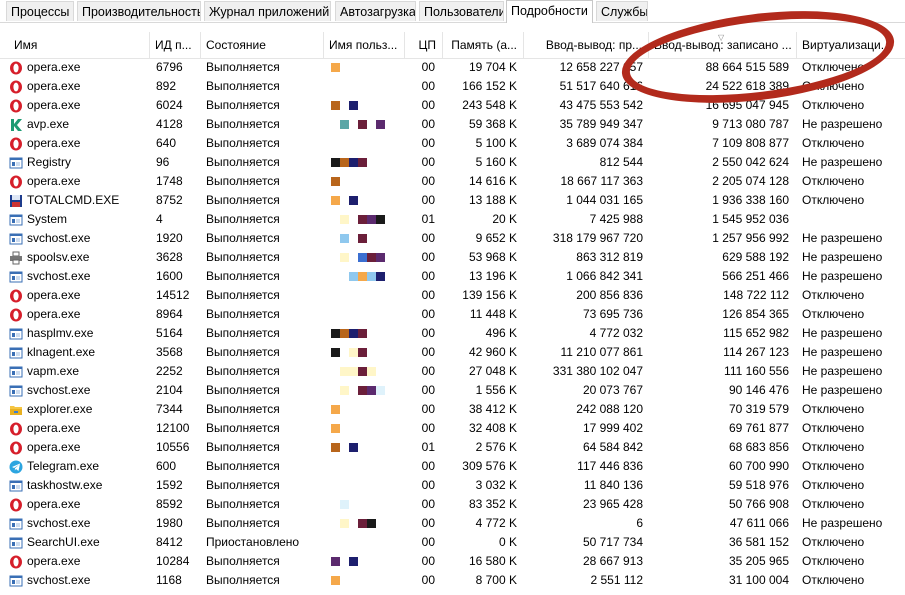 The height and width of the screenshot is (595, 905). Describe the element at coordinates (267, 11) in the screenshot. I see `tab-app-history: Журнал приложений` at that location.